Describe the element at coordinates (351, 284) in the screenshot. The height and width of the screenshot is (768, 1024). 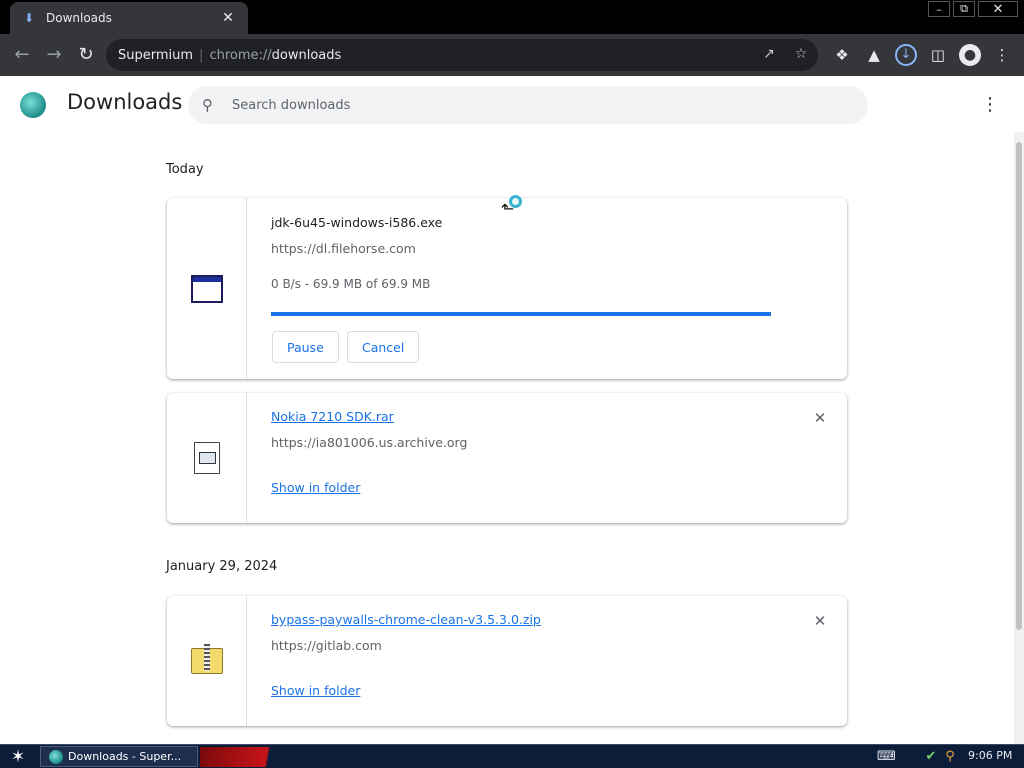
I see `download-status: 0 B/s - 69.9 MB of 69.9 MB` at that location.